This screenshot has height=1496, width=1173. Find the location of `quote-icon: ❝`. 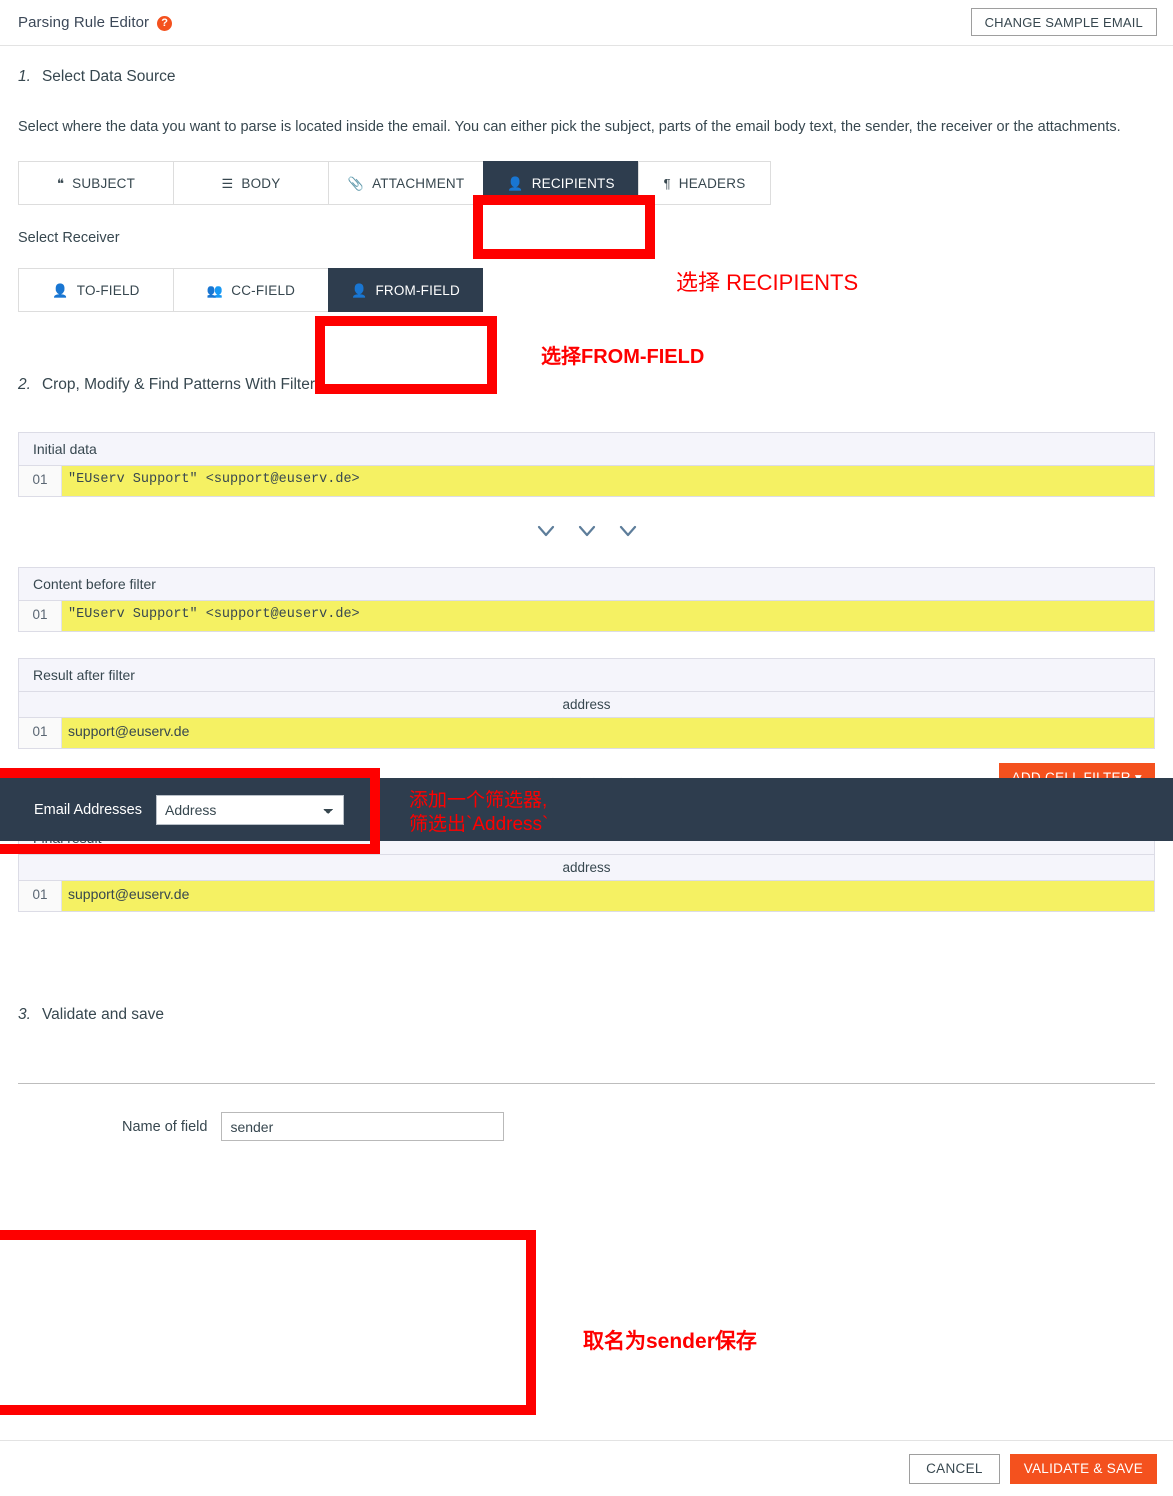

quote-icon: ❝ is located at coordinates (60, 183).